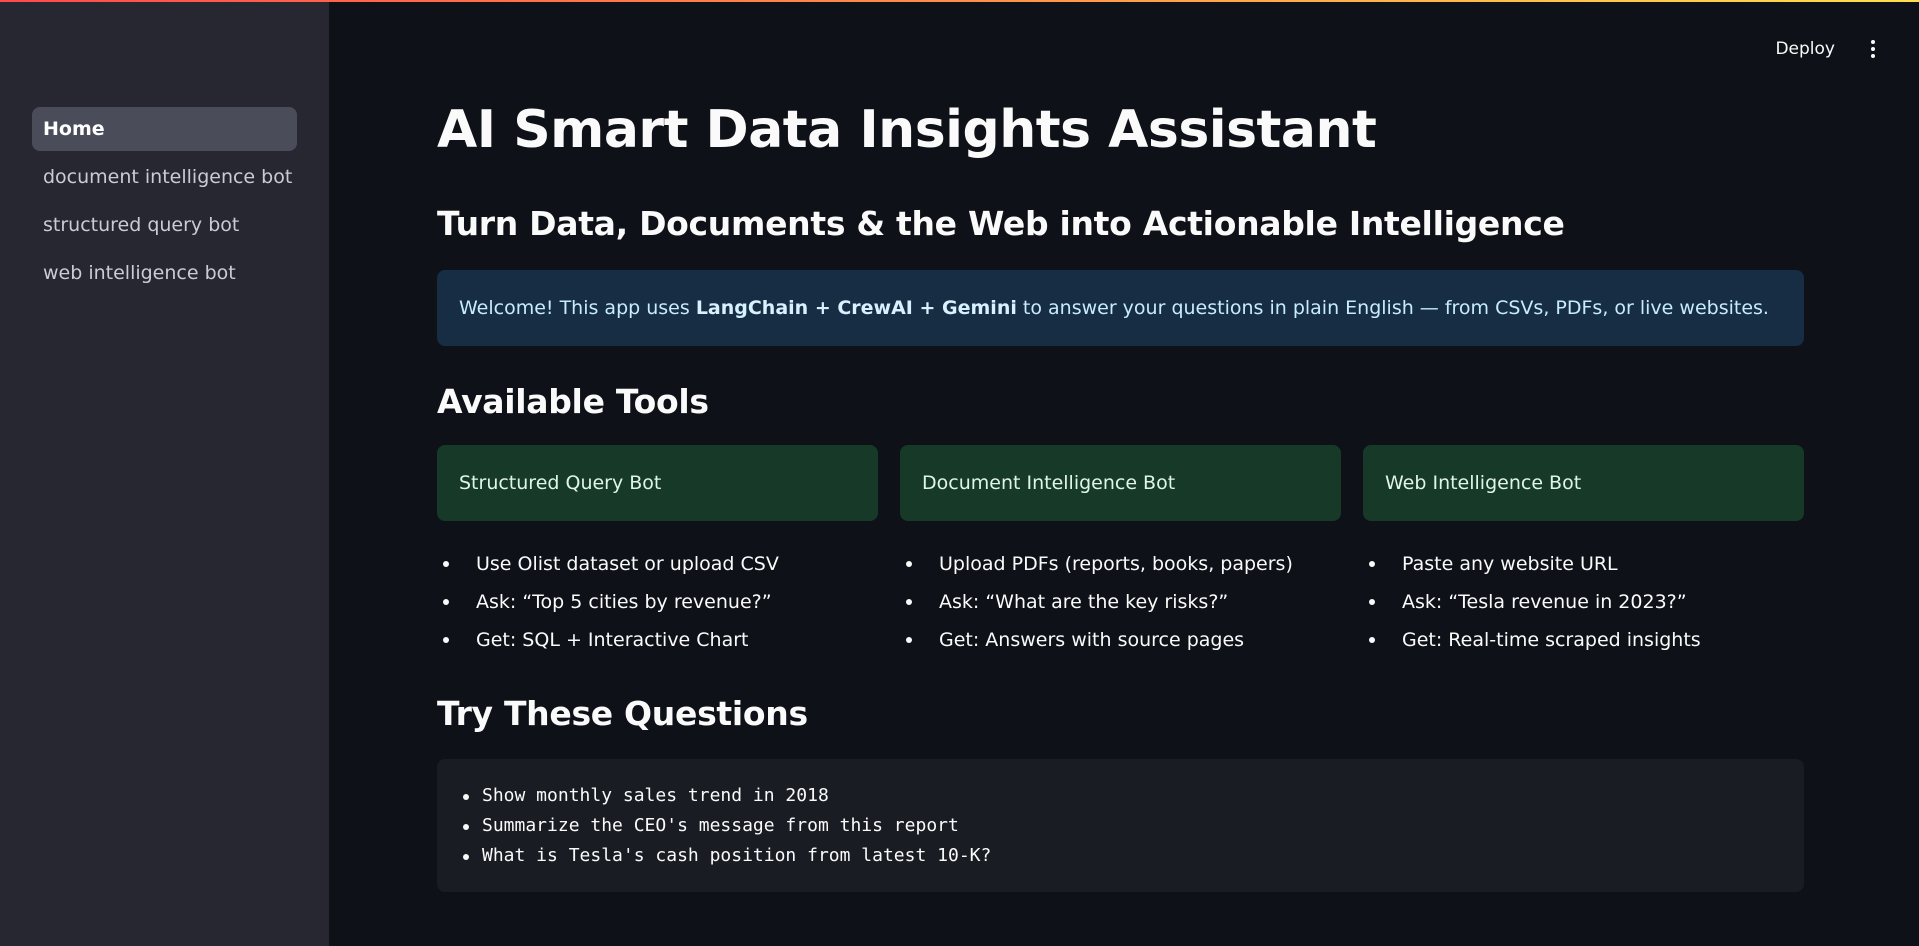 This screenshot has width=1919, height=946. I want to click on tool-card-structured-query-bot: Structured Query Bot, so click(657, 483).